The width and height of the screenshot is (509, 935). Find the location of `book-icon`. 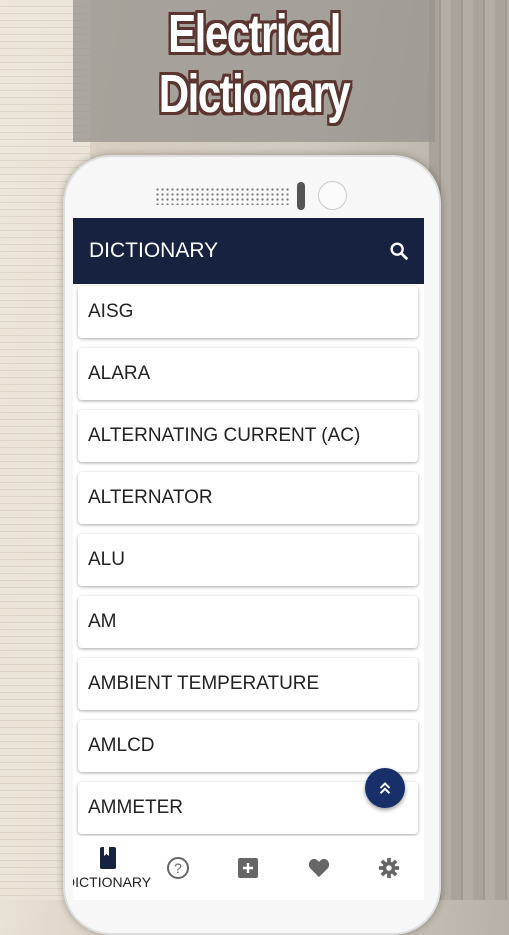

book-icon is located at coordinates (108, 858).